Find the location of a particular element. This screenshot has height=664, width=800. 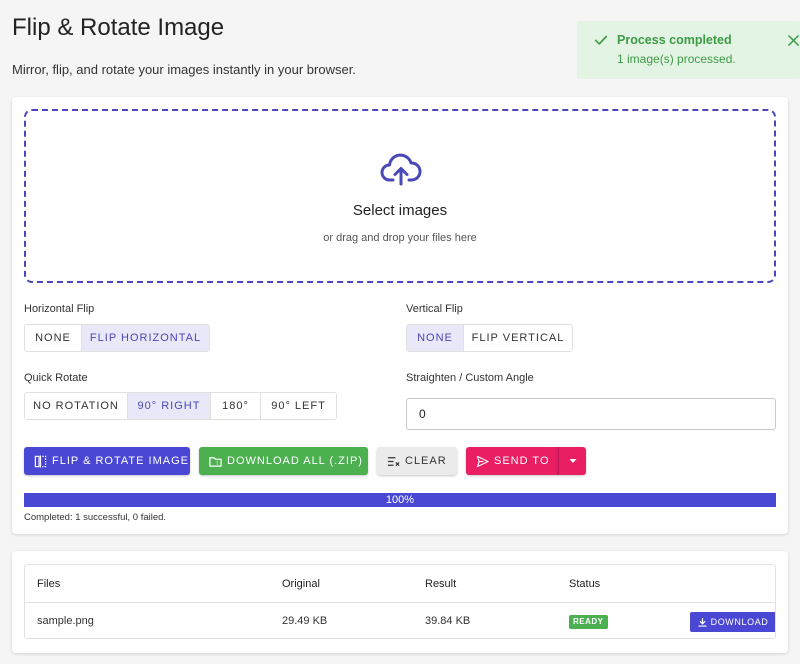

check-icon is located at coordinates (601, 40).